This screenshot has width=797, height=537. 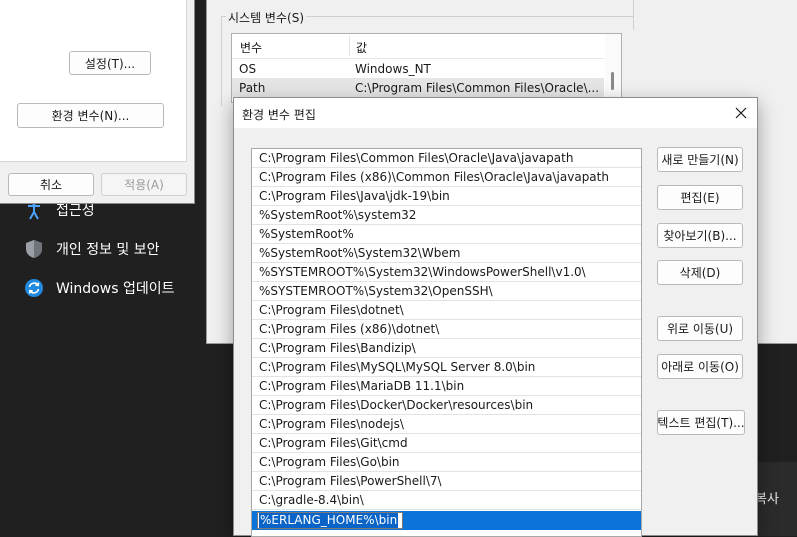 I want to click on list-item: C:\Program Files\Go\bin, so click(x=446, y=462).